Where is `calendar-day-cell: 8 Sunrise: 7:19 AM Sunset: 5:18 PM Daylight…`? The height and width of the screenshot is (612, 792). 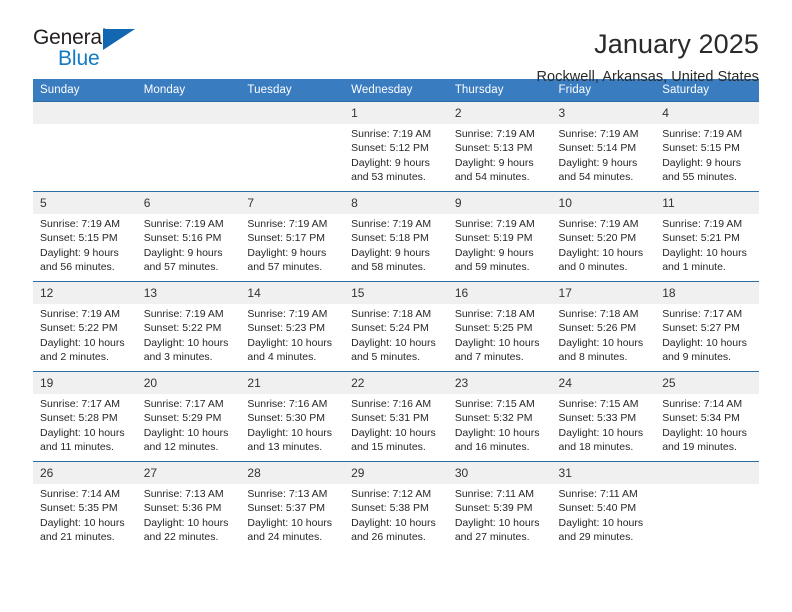
calendar-day-cell: 8 Sunrise: 7:19 AM Sunset: 5:18 PM Daylight… is located at coordinates (396, 236).